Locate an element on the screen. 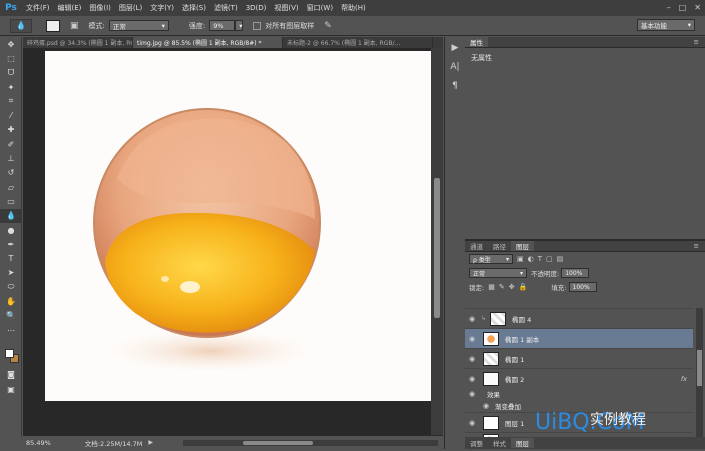 The width and height of the screenshot is (705, 451). pressure-icon: ✎ is located at coordinates (328, 26).